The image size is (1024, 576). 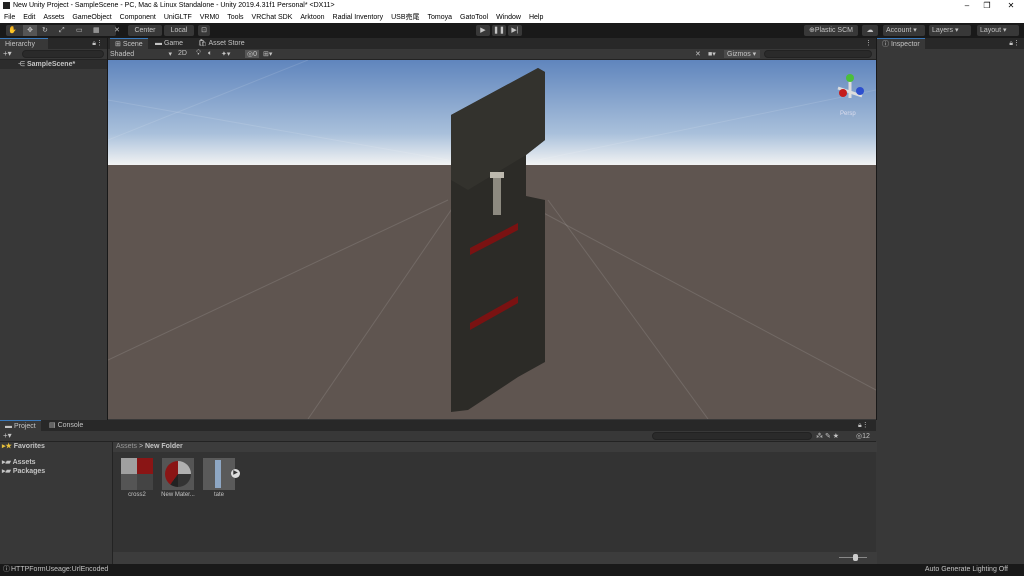 What do you see at coordinates (899, 30) in the screenshot?
I see `account-label: Account` at bounding box center [899, 30].